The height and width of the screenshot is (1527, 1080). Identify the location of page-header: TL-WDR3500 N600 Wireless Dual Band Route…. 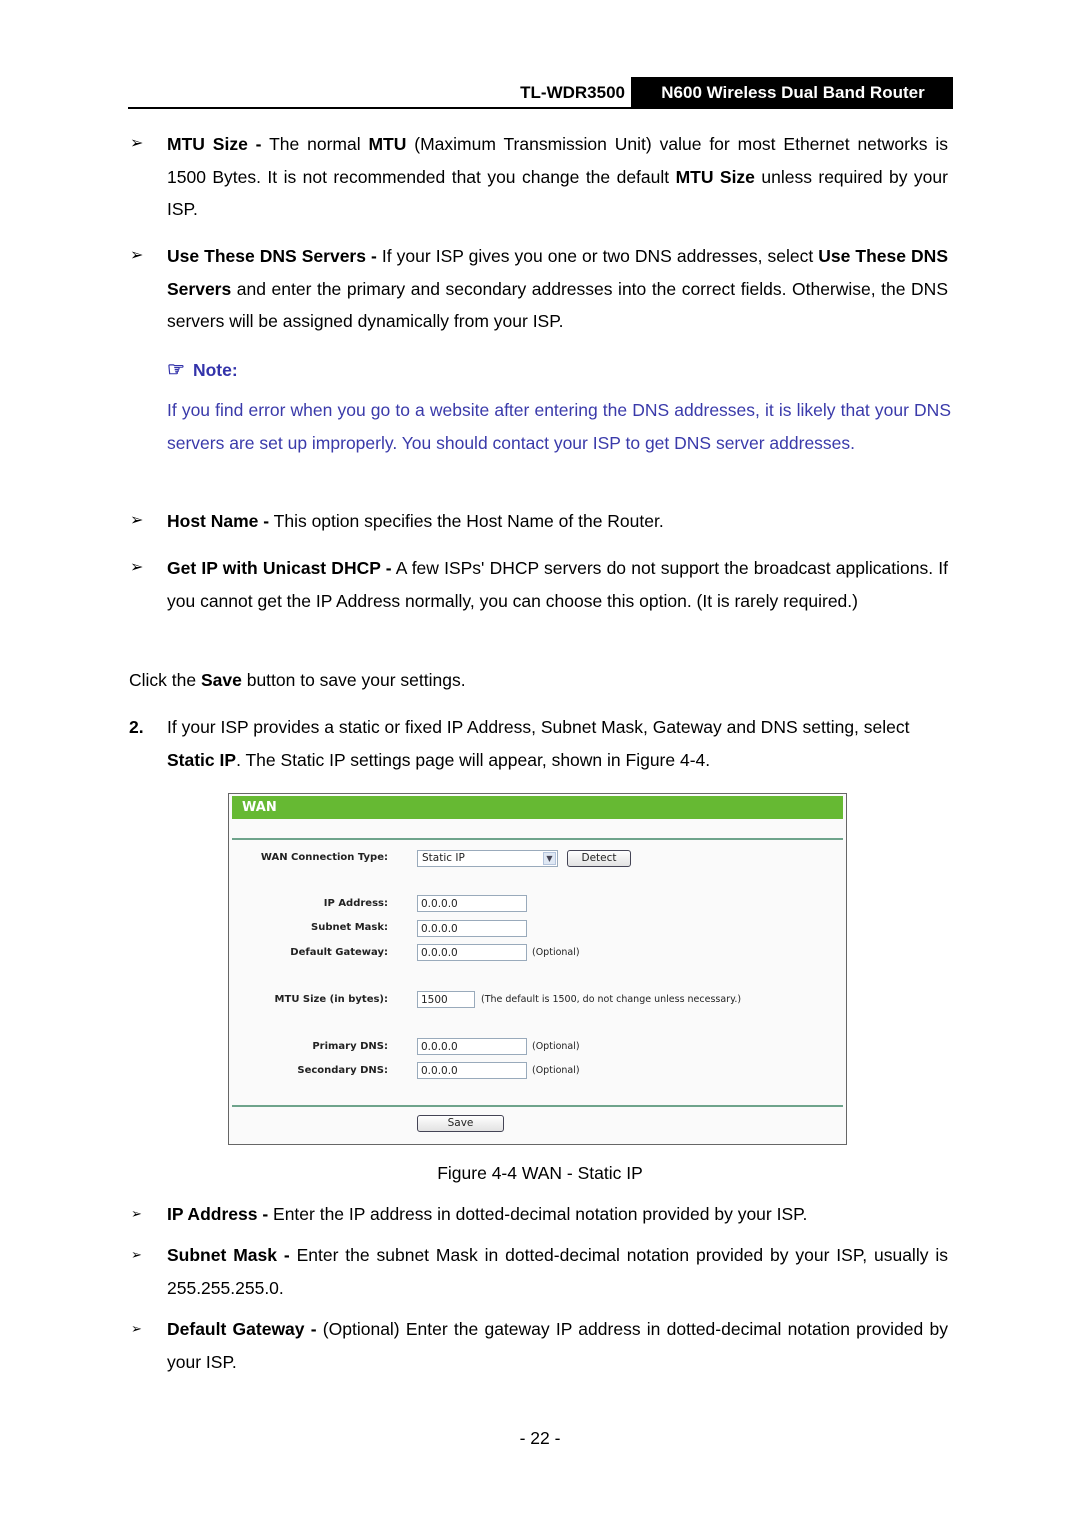
(540, 93).